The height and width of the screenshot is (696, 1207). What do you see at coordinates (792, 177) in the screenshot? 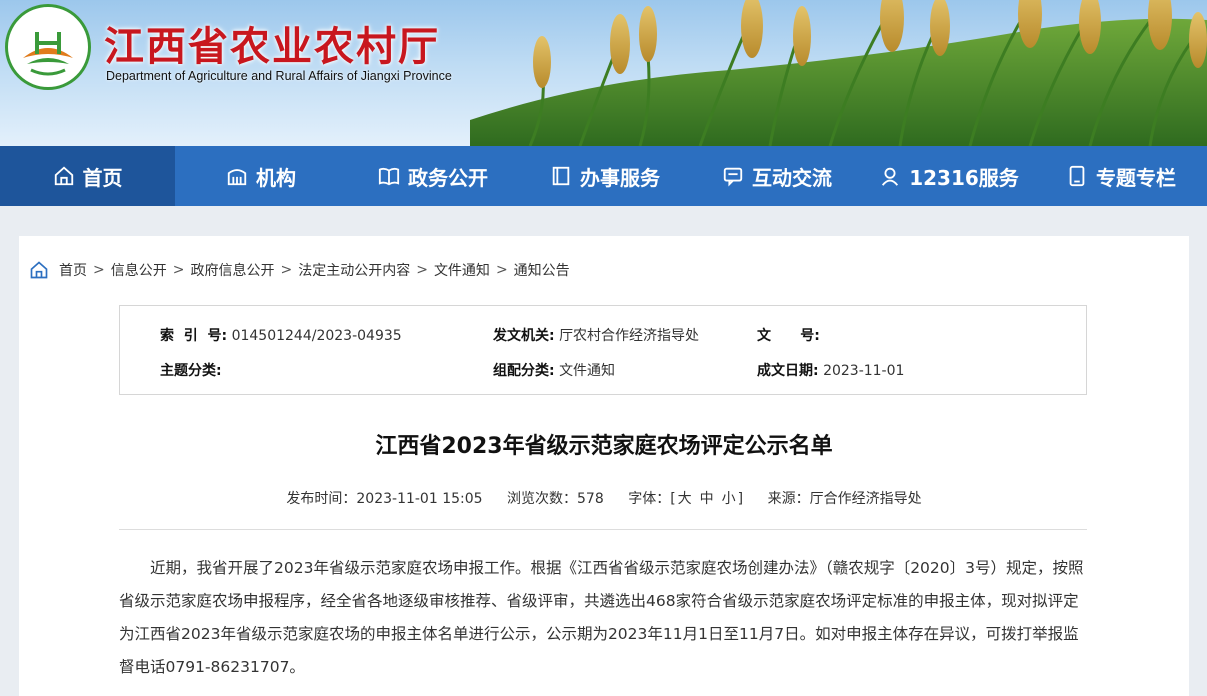
I see `nav-label: 互动交流` at bounding box center [792, 177].